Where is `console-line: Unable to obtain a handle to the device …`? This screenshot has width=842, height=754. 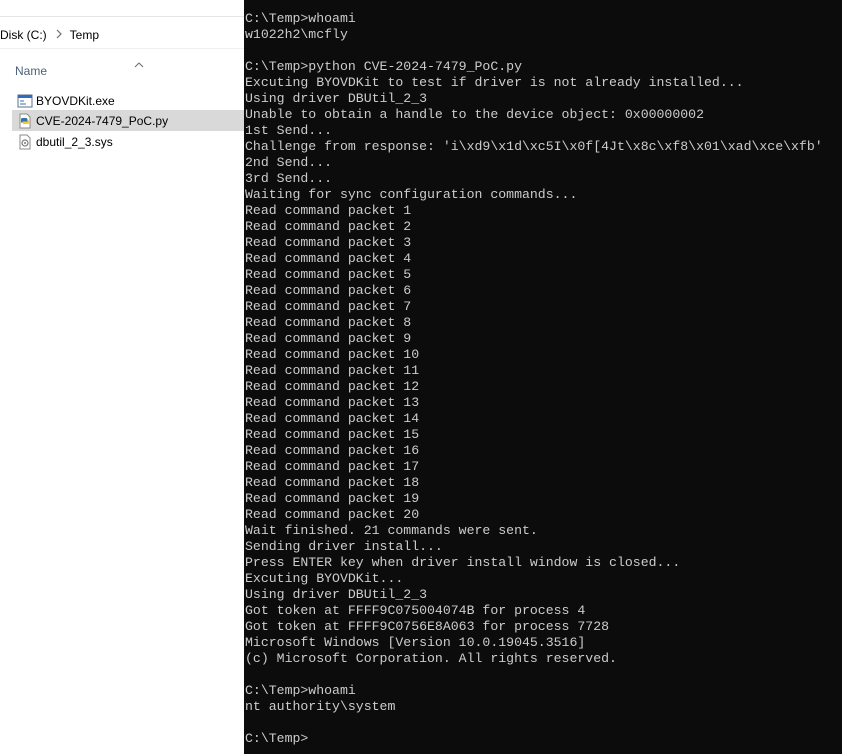 console-line: Unable to obtain a handle to the device … is located at coordinates (474, 114).